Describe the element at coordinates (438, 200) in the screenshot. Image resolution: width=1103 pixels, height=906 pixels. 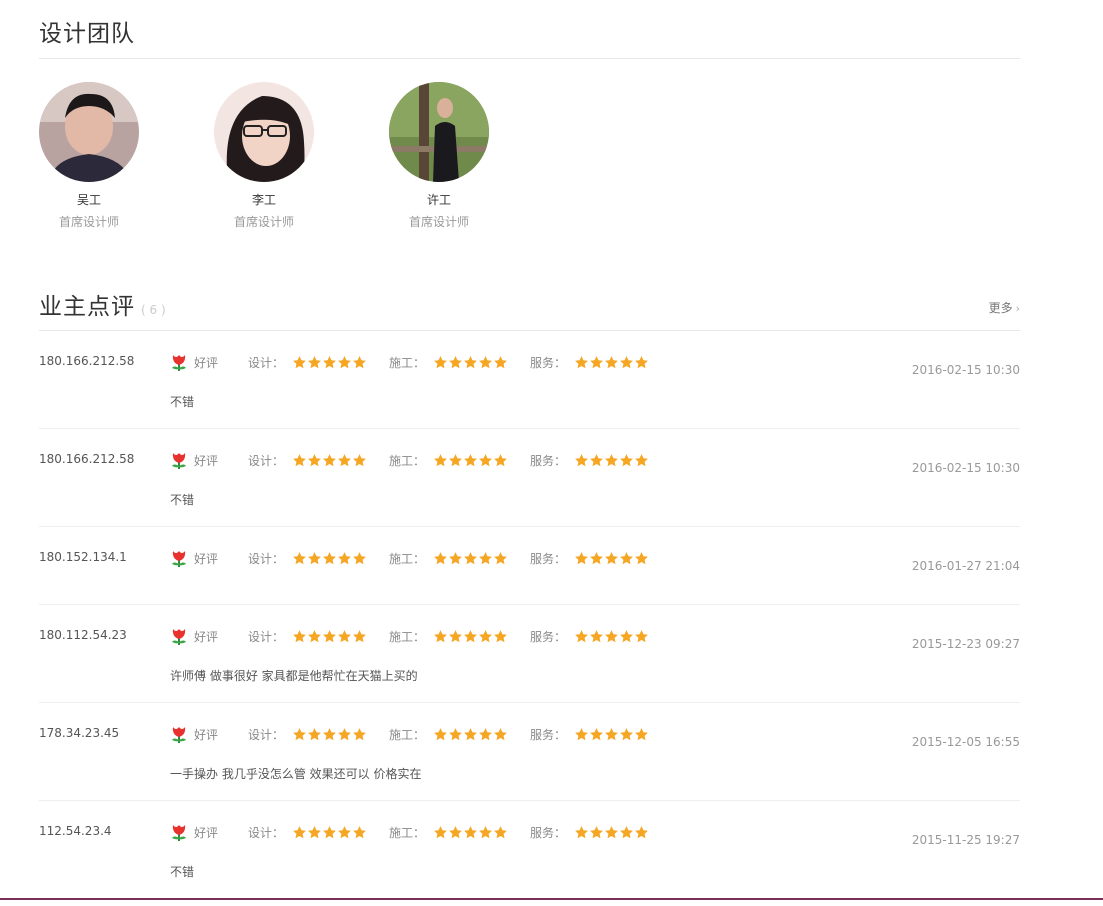
I see `member-name: 许工` at that location.